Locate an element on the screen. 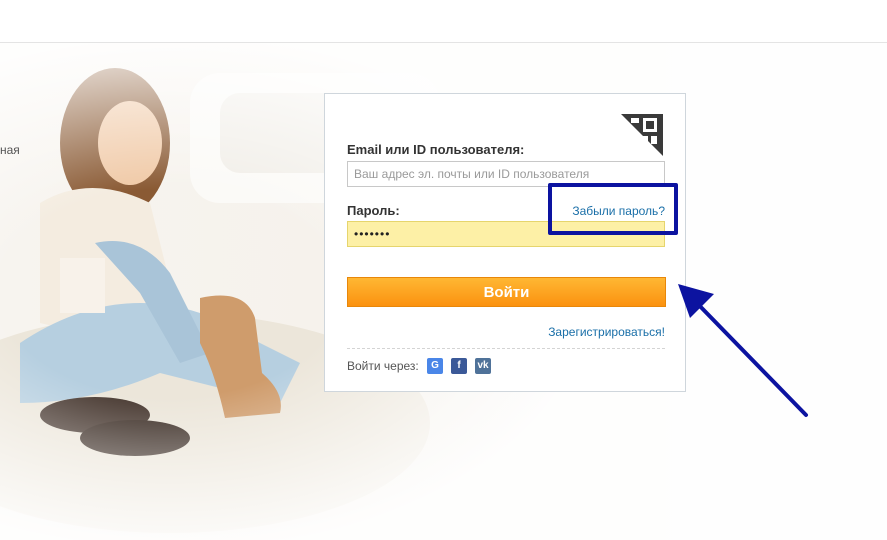  qr-code-icon is located at coordinates (642, 135).